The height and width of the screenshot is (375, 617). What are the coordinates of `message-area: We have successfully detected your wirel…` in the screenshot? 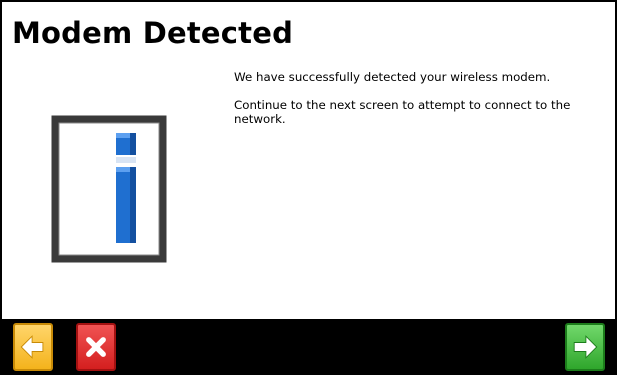 It's located at (423, 105).